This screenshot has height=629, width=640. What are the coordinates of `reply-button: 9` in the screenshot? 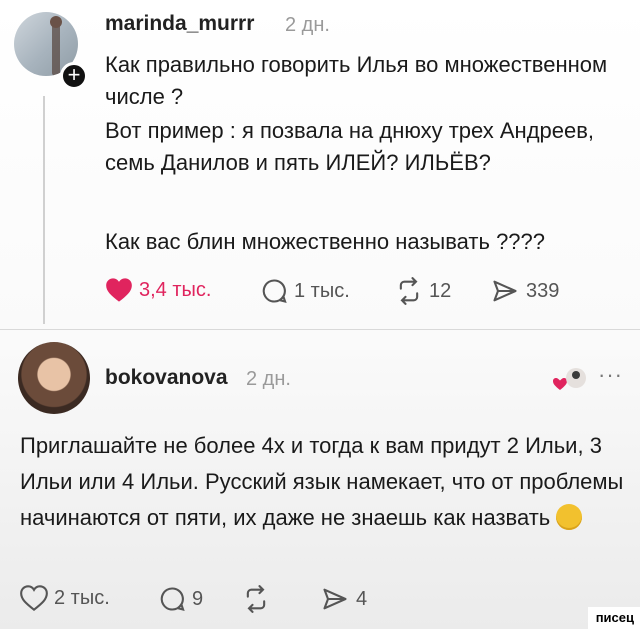 It's located at (180, 599).